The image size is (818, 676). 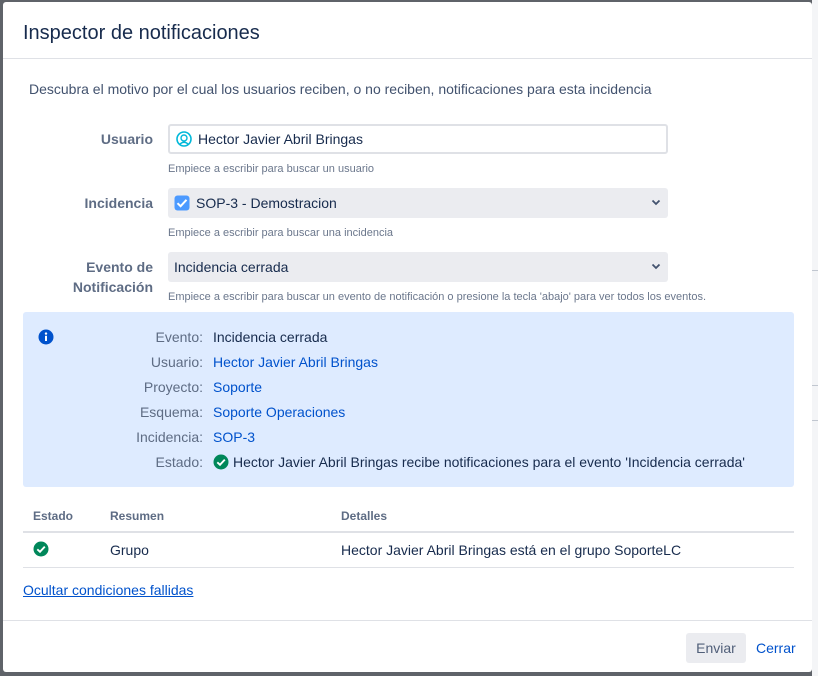 I want to click on issue-select: SOP-3 - Demostracion, so click(x=418, y=203).